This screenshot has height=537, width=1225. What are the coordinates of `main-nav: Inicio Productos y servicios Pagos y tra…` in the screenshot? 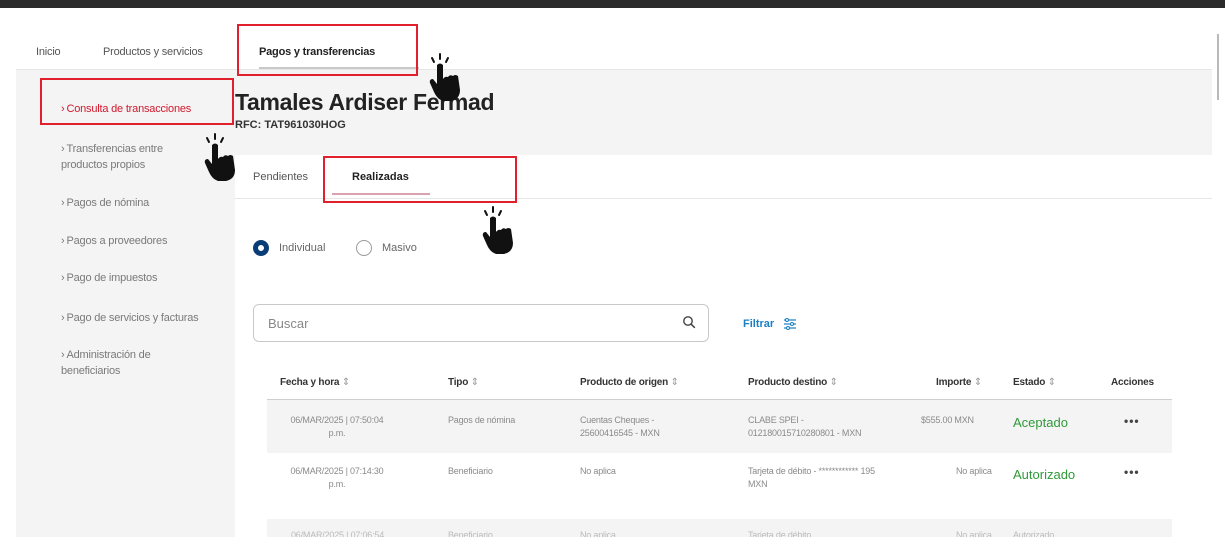 It's located at (614, 39).